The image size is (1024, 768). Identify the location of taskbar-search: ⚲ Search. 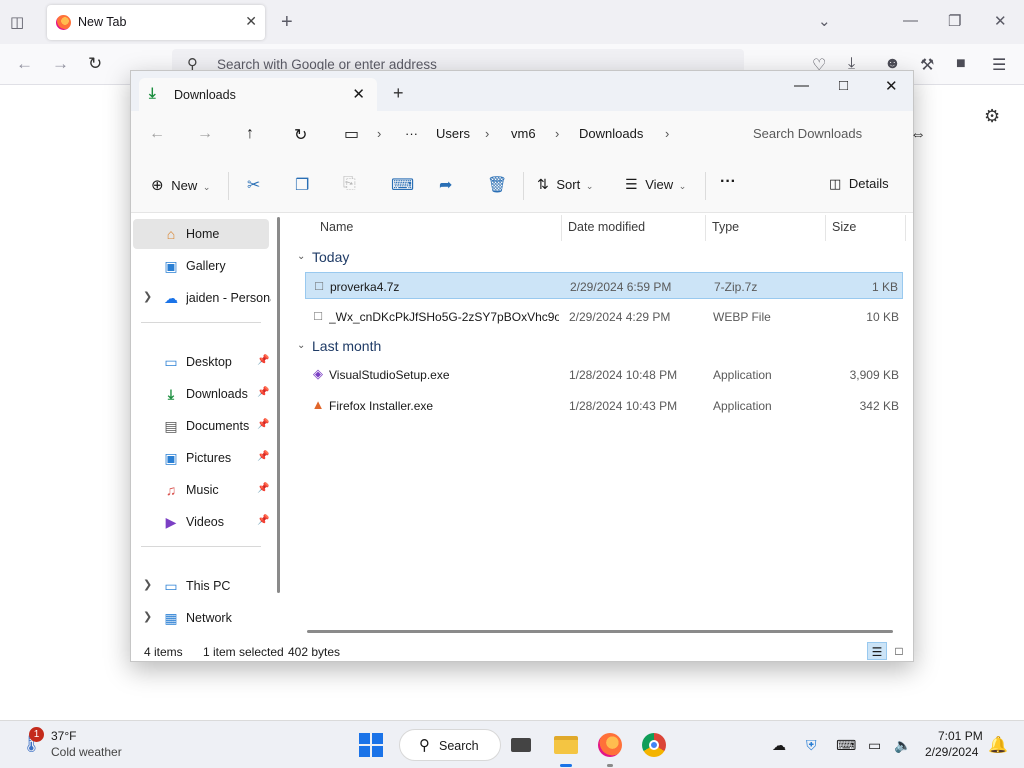
(450, 745).